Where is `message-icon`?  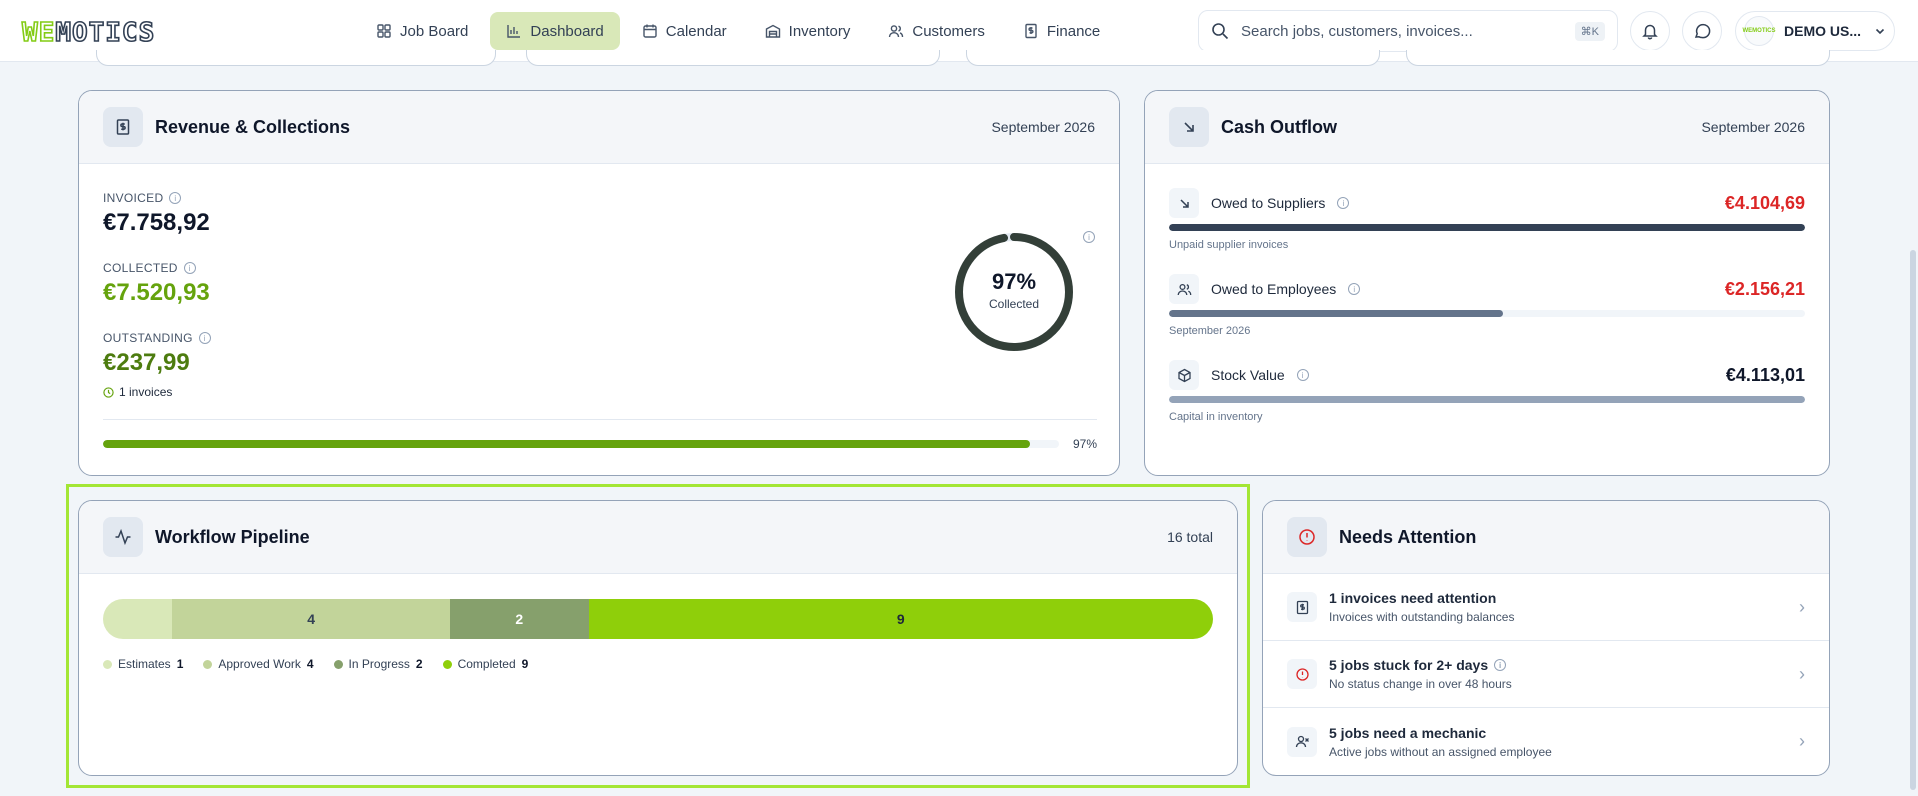 message-icon is located at coordinates (1702, 31).